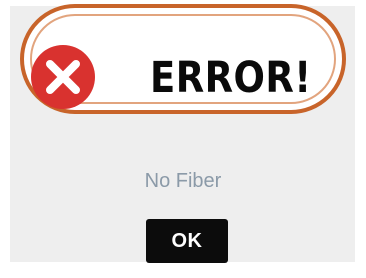 The width and height of the screenshot is (366, 278). What do you see at coordinates (183, 181) in the screenshot?
I see `error-message: No Fiber` at bounding box center [183, 181].